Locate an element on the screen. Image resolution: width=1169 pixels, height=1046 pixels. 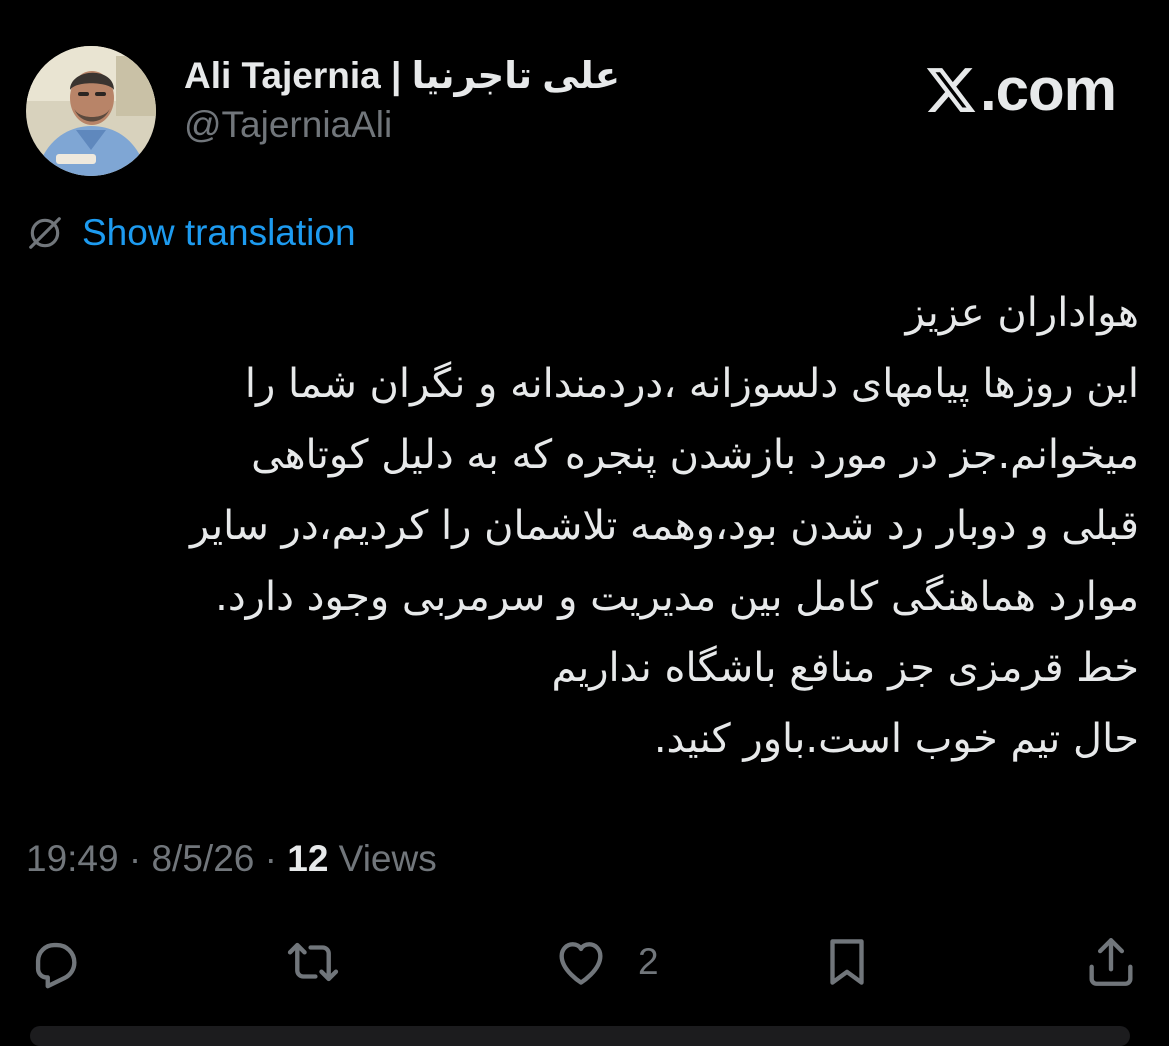
avatar is located at coordinates (91, 111).